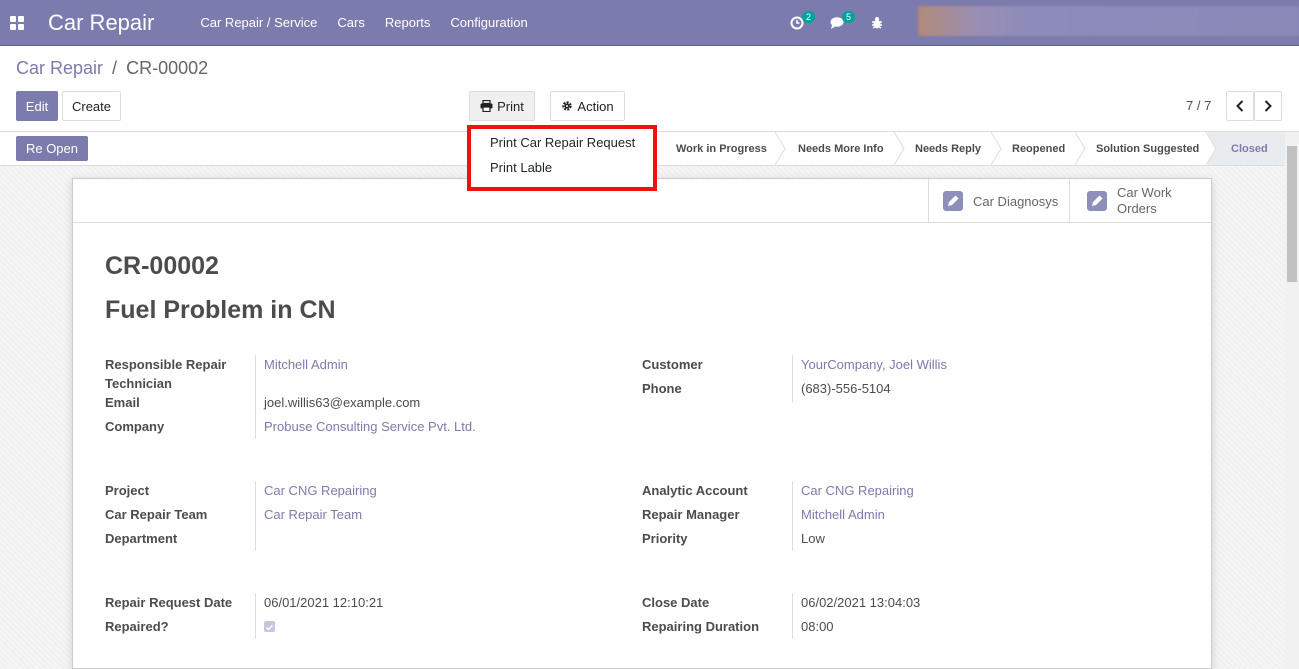 The height and width of the screenshot is (669, 1299). What do you see at coordinates (948, 148) in the screenshot?
I see `stage-needs-reply: Needs Reply` at bounding box center [948, 148].